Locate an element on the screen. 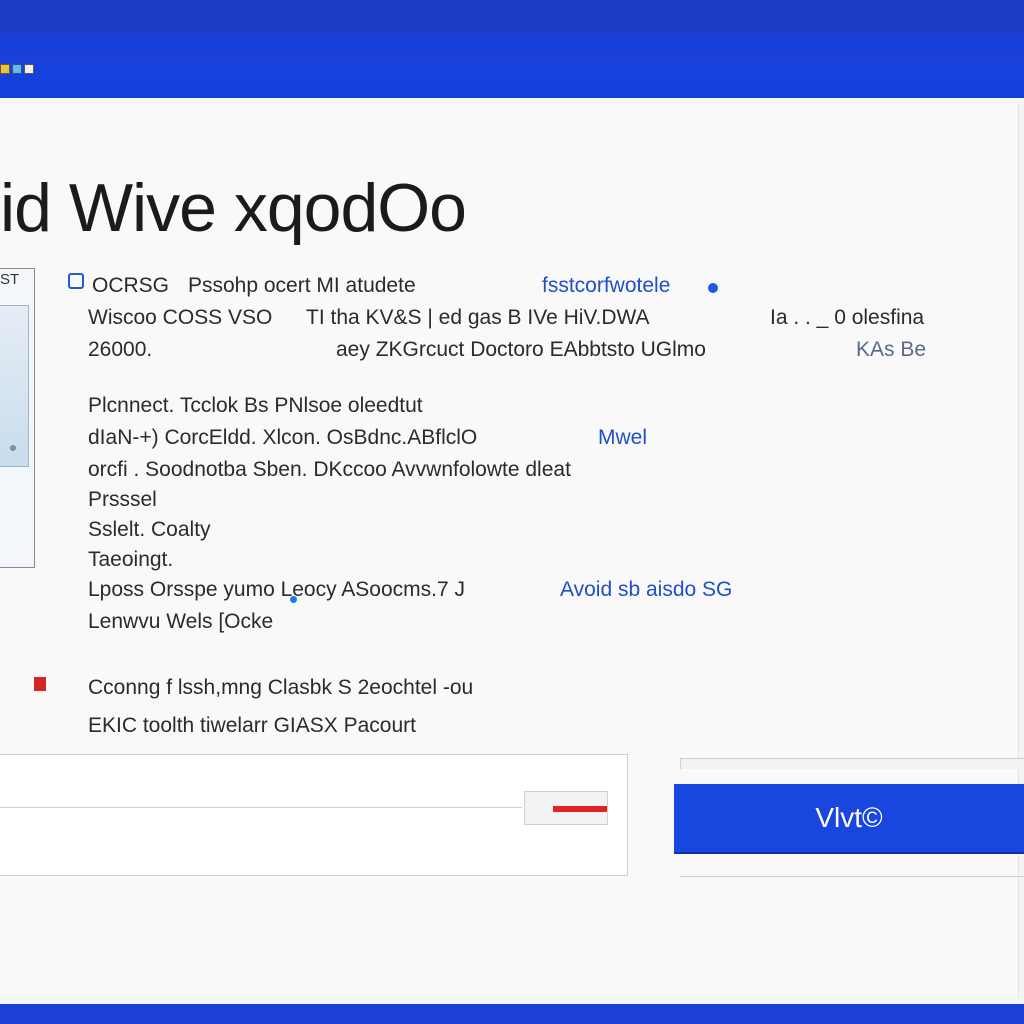 The image size is (1024, 1024). warning-icon is located at coordinates (40, 684).